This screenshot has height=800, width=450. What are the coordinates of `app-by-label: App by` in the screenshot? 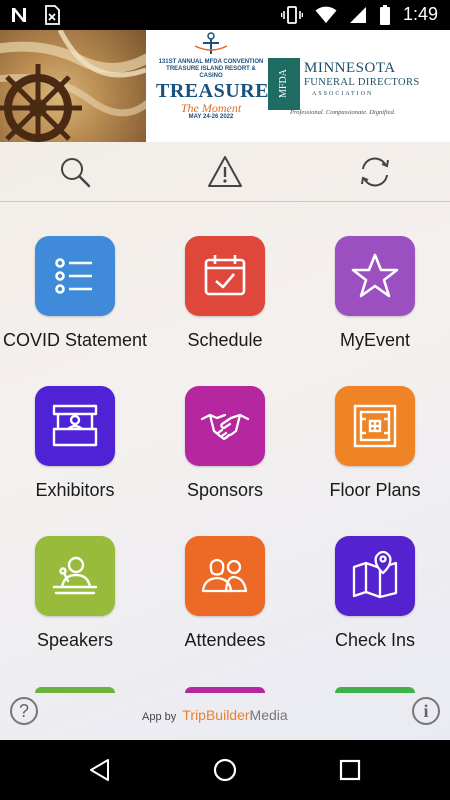 It's located at (159, 717).